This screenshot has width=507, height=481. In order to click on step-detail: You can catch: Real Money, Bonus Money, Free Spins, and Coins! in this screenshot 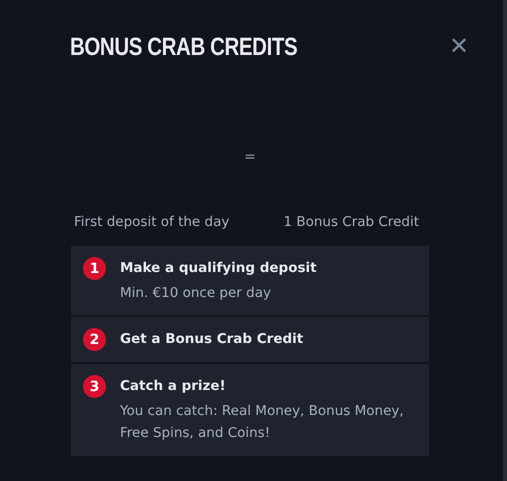, I will do `click(262, 422)`.